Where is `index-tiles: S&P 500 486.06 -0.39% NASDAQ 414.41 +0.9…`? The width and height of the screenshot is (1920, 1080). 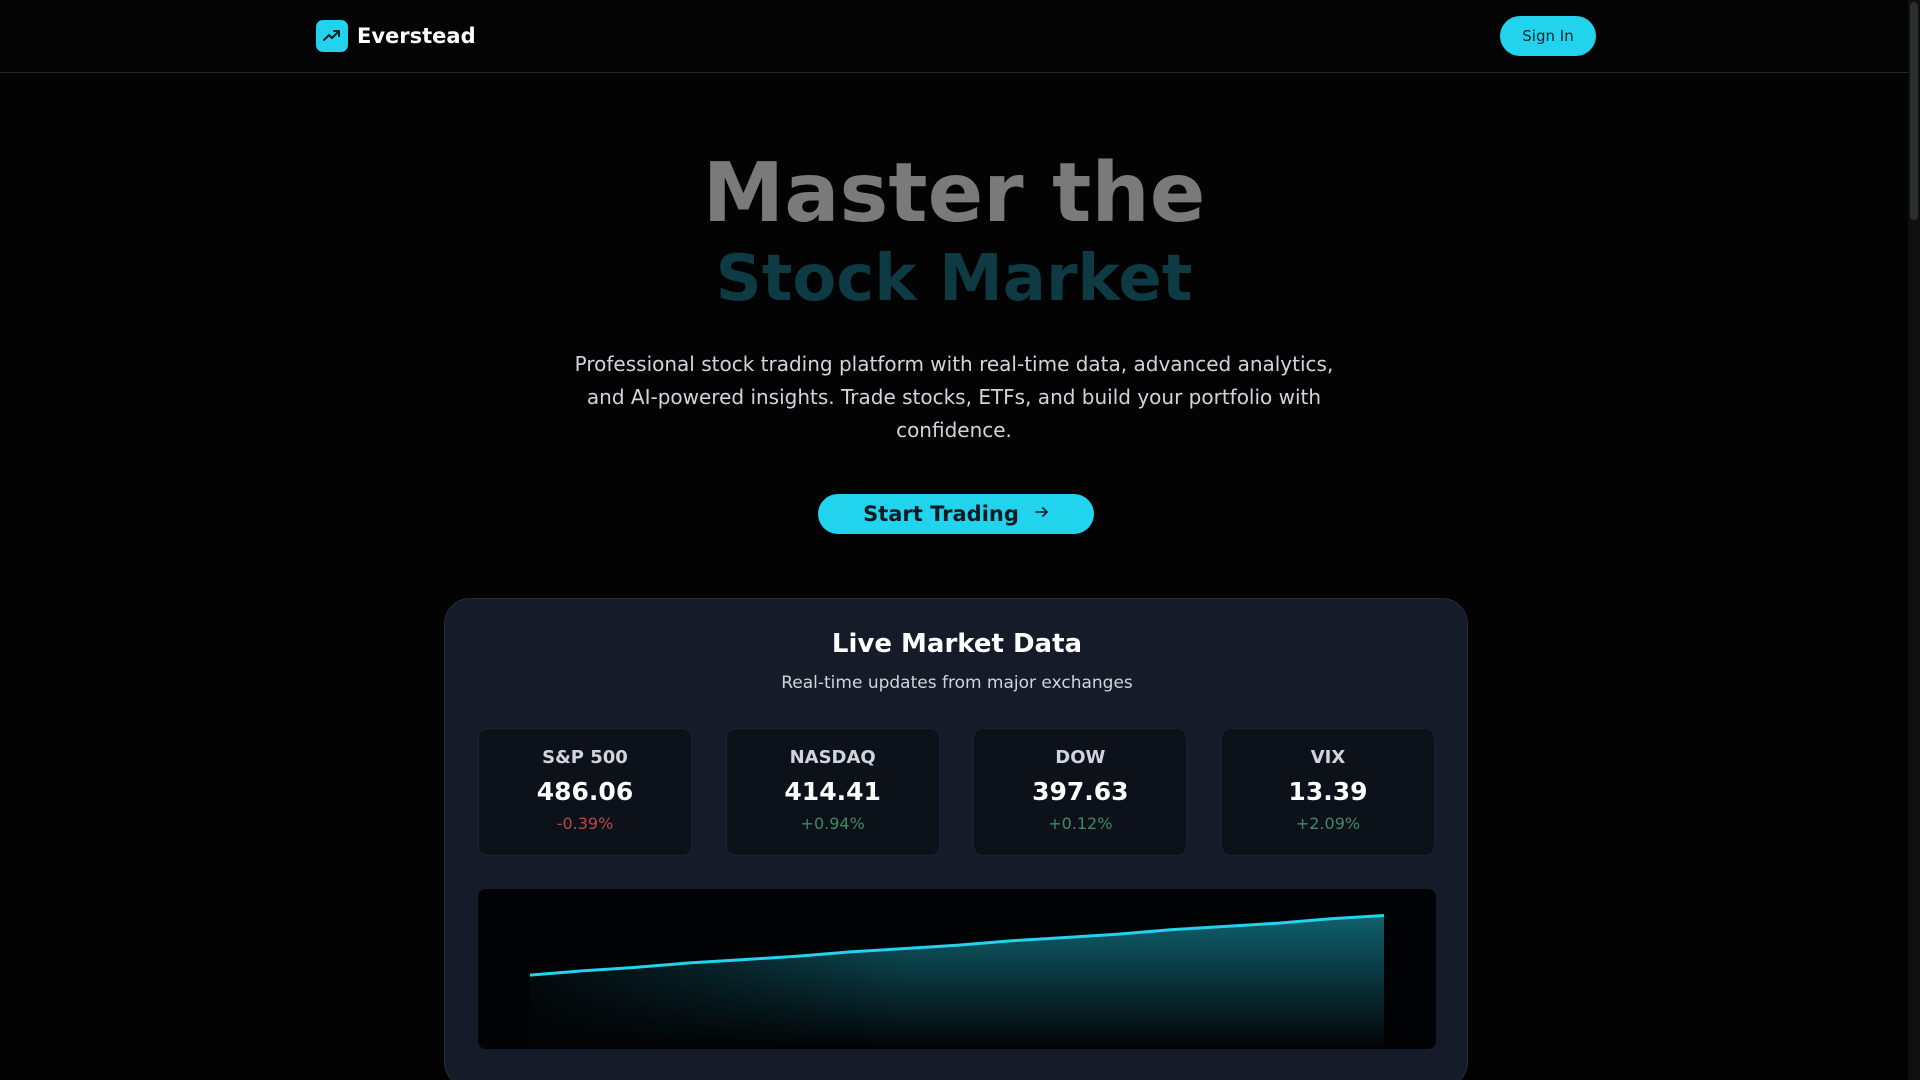
index-tiles: S&P 500 486.06 -0.39% NASDAQ 414.41 +0.9… is located at coordinates (956, 792).